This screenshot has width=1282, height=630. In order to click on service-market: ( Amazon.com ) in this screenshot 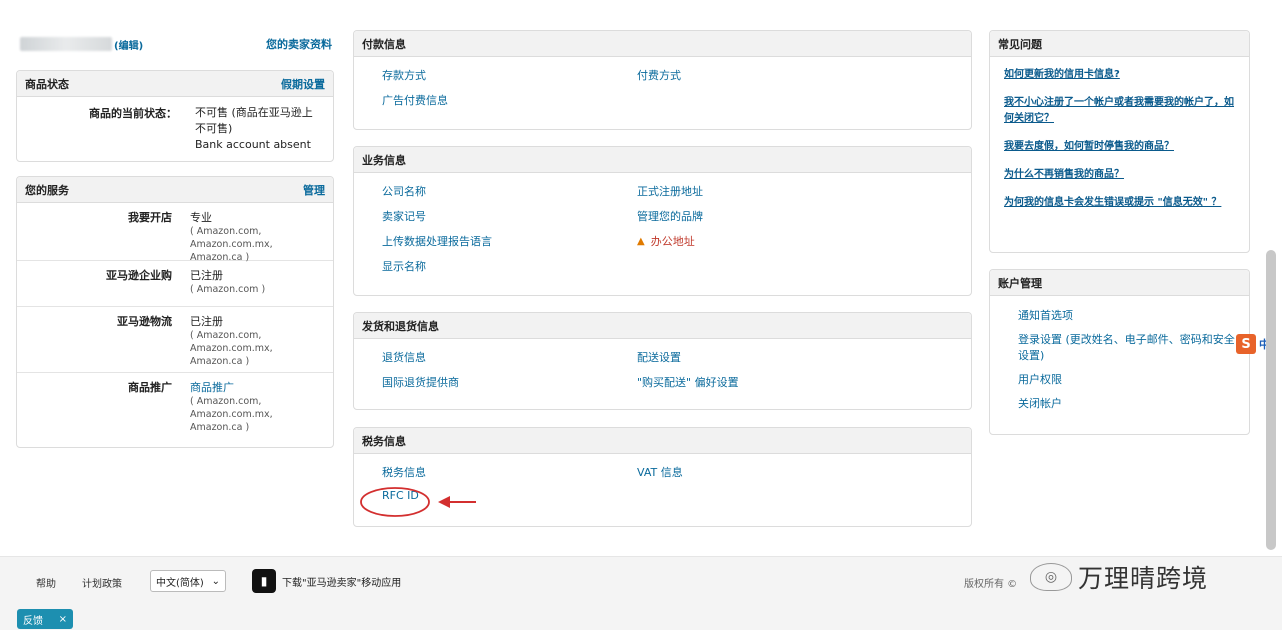, I will do `click(228, 289)`.